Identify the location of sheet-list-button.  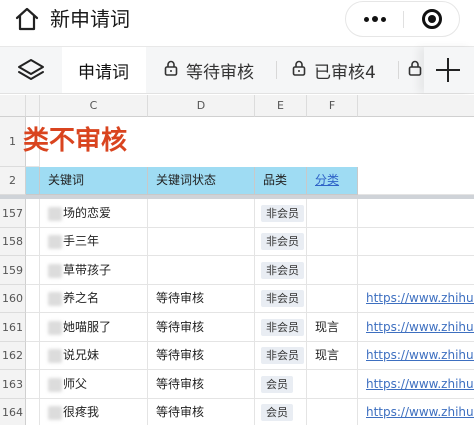
(31, 70).